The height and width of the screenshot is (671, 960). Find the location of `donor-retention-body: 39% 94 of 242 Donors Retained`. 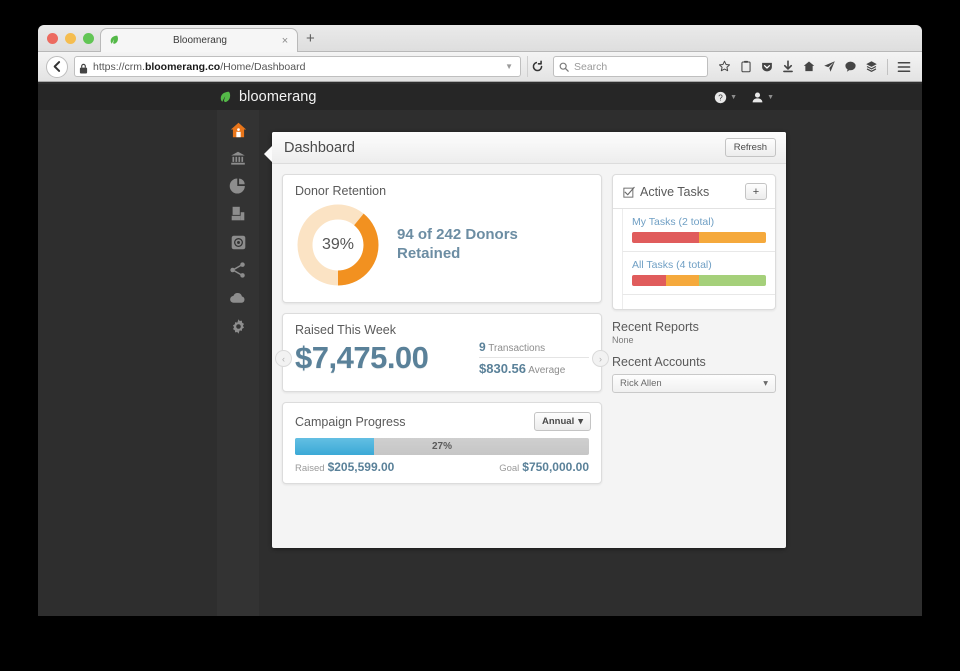

donor-retention-body: 39% 94 of 242 Donors Retained is located at coordinates (442, 250).